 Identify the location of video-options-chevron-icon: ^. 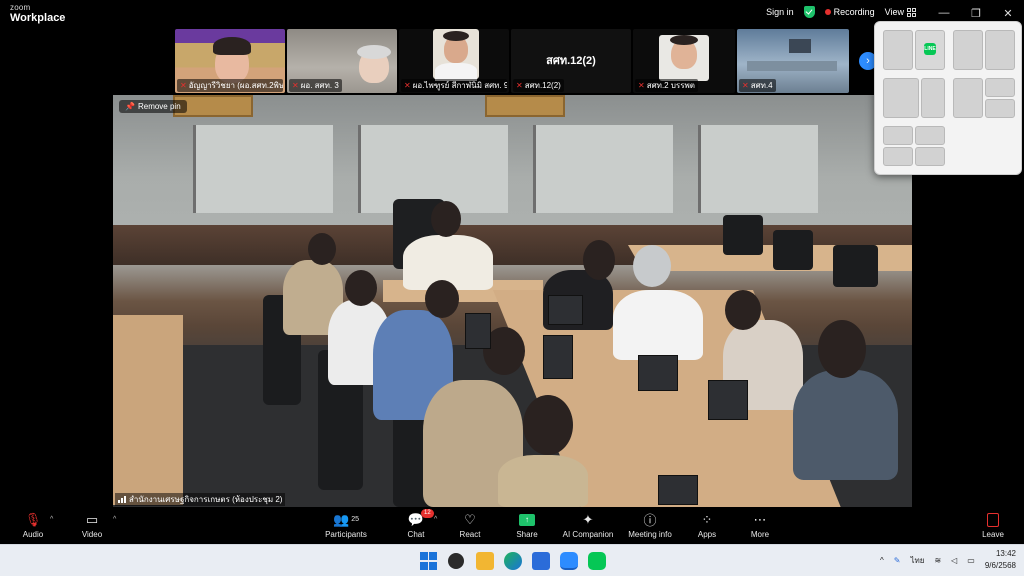
(114, 519).